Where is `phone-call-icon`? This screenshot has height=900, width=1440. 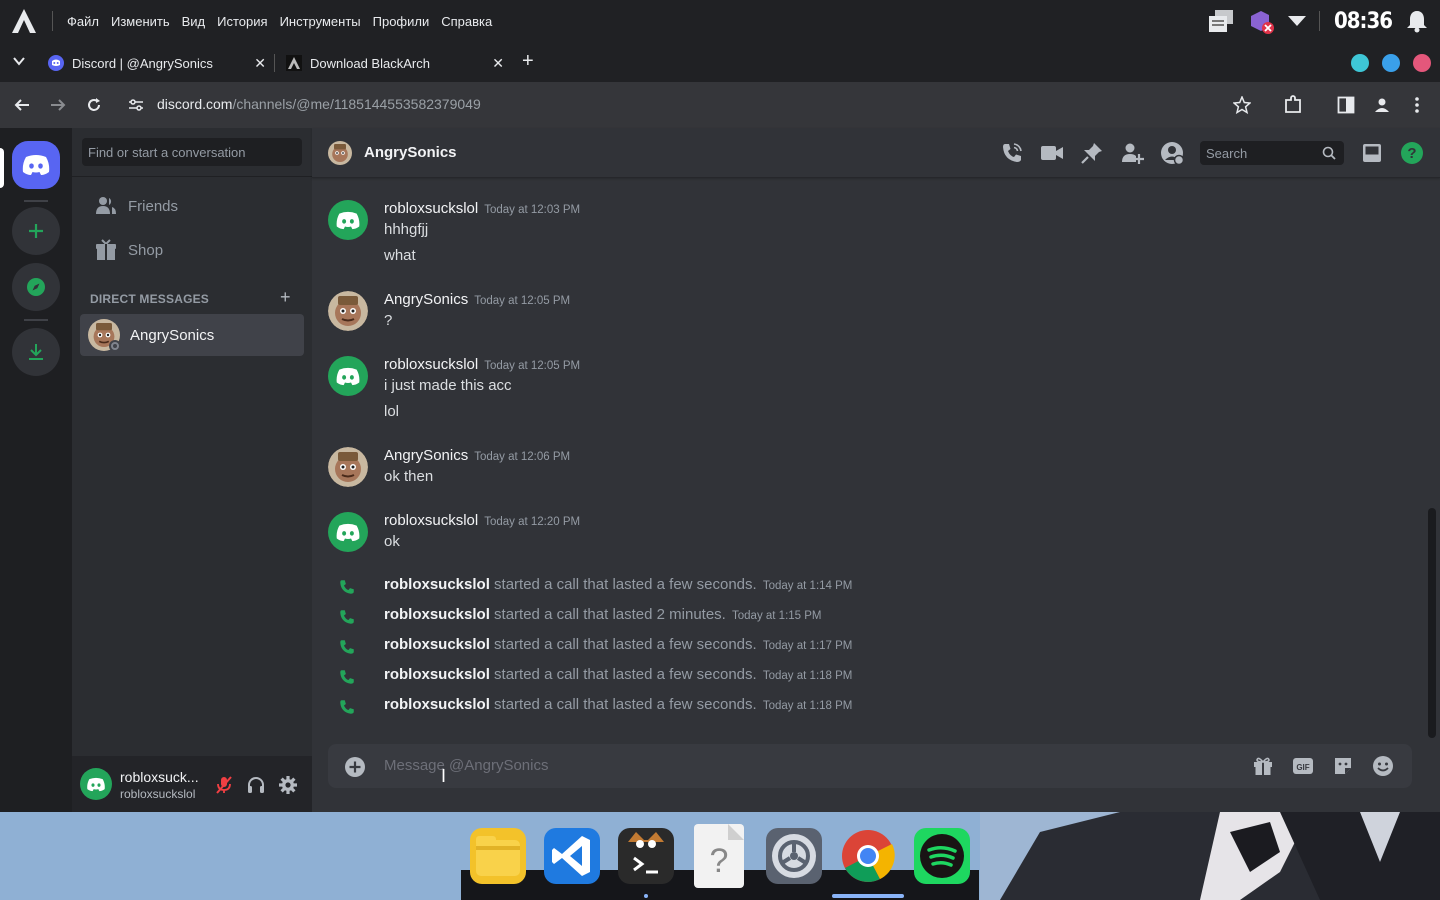
phone-call-icon is located at coordinates (347, 707).